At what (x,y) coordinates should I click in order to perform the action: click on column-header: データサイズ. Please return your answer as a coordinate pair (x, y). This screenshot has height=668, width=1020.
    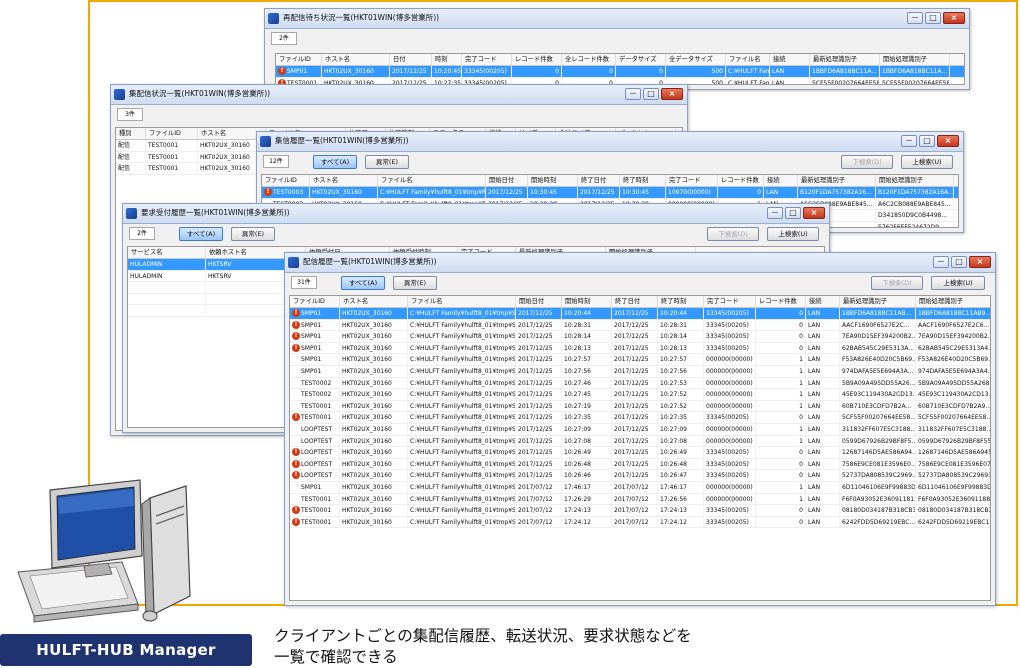
    Looking at the image, I should click on (641, 59).